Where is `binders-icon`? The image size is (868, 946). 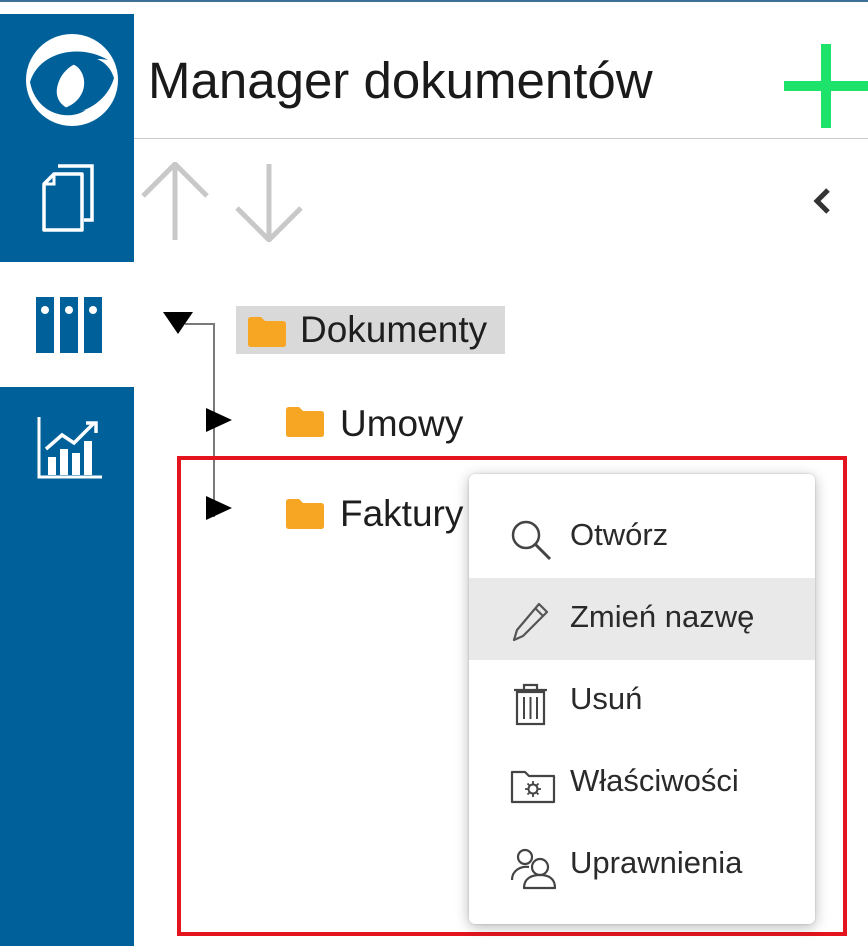
binders-icon is located at coordinates (69, 325).